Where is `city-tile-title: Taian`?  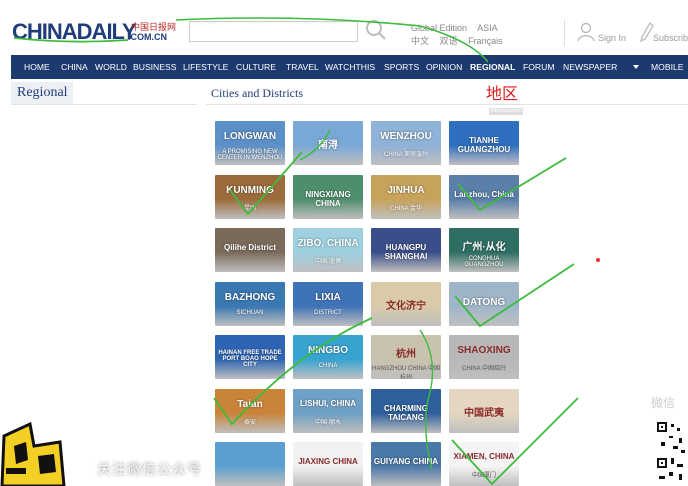 city-tile-title: Taian is located at coordinates (250, 404).